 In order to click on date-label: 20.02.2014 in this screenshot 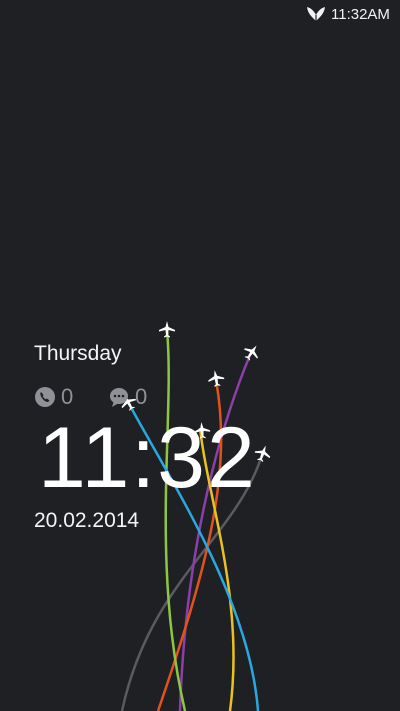, I will do `click(87, 520)`.